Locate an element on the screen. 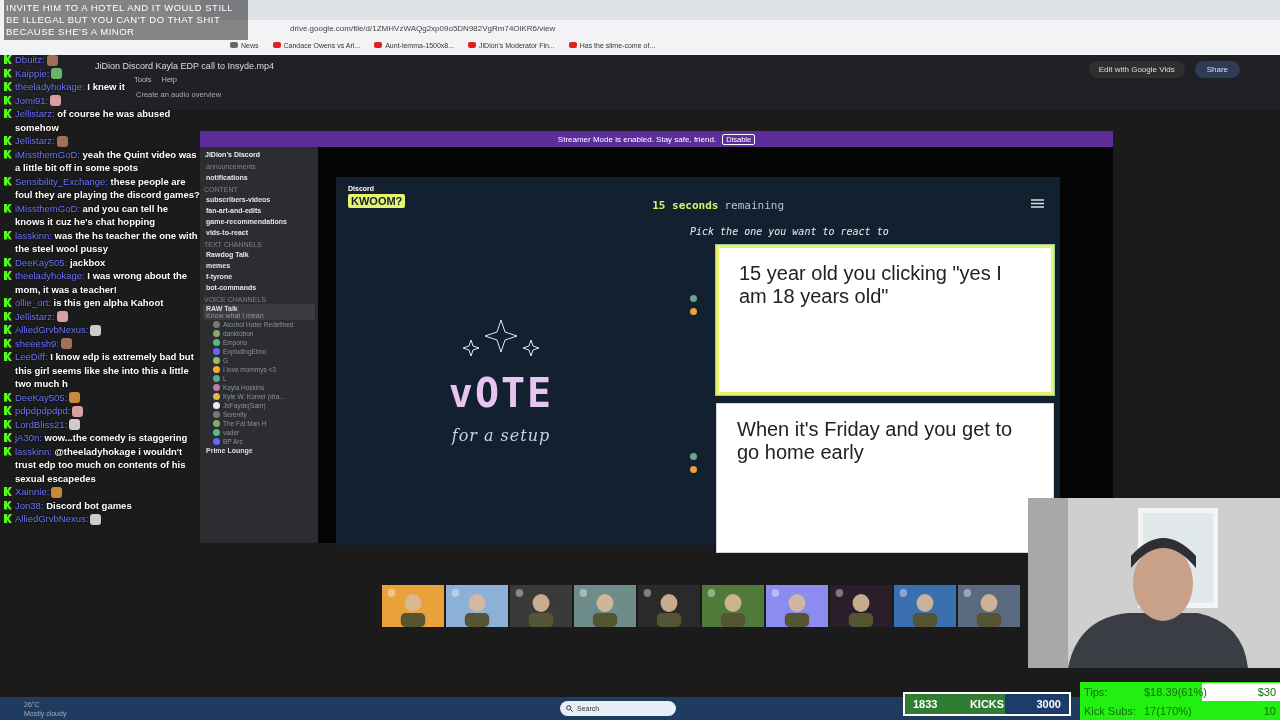 This screenshot has height=720, width=1280. game-logo: KWOOM? is located at coordinates (377, 201).